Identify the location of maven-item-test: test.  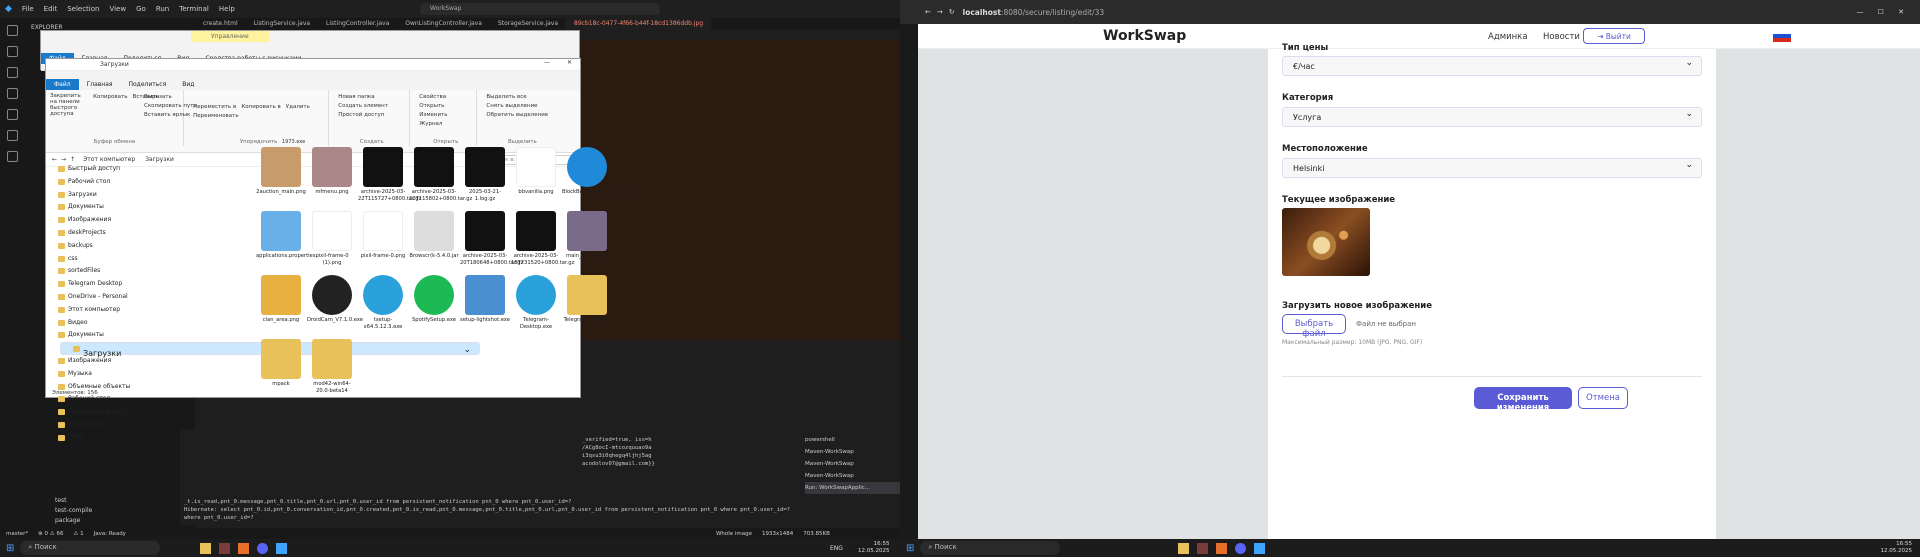
(73, 501).